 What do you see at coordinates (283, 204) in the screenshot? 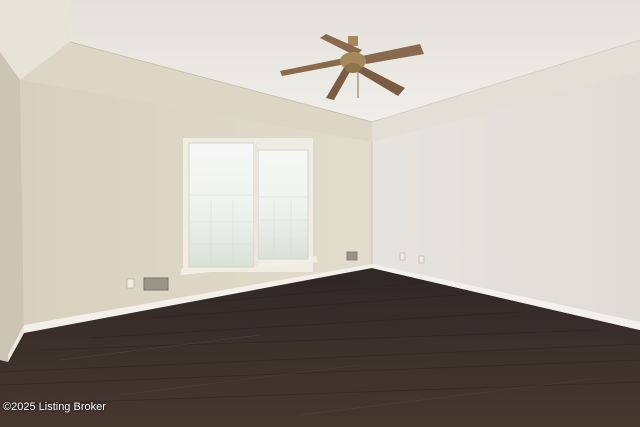
I see `window-pane-right` at bounding box center [283, 204].